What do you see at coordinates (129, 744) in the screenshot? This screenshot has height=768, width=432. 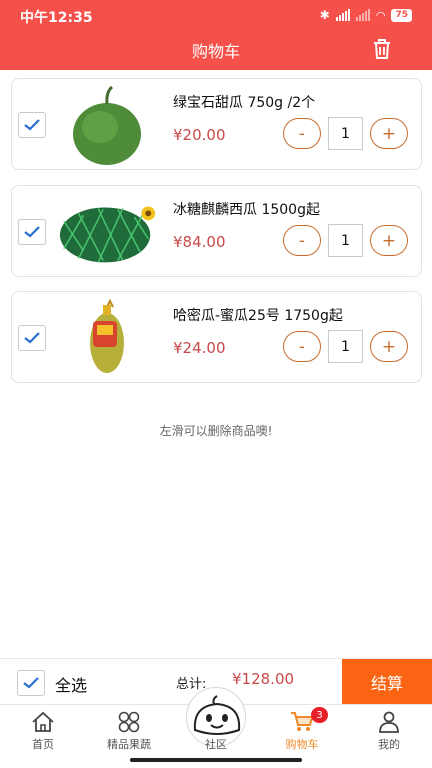 I see `tab-label: 精品果蔬` at bounding box center [129, 744].